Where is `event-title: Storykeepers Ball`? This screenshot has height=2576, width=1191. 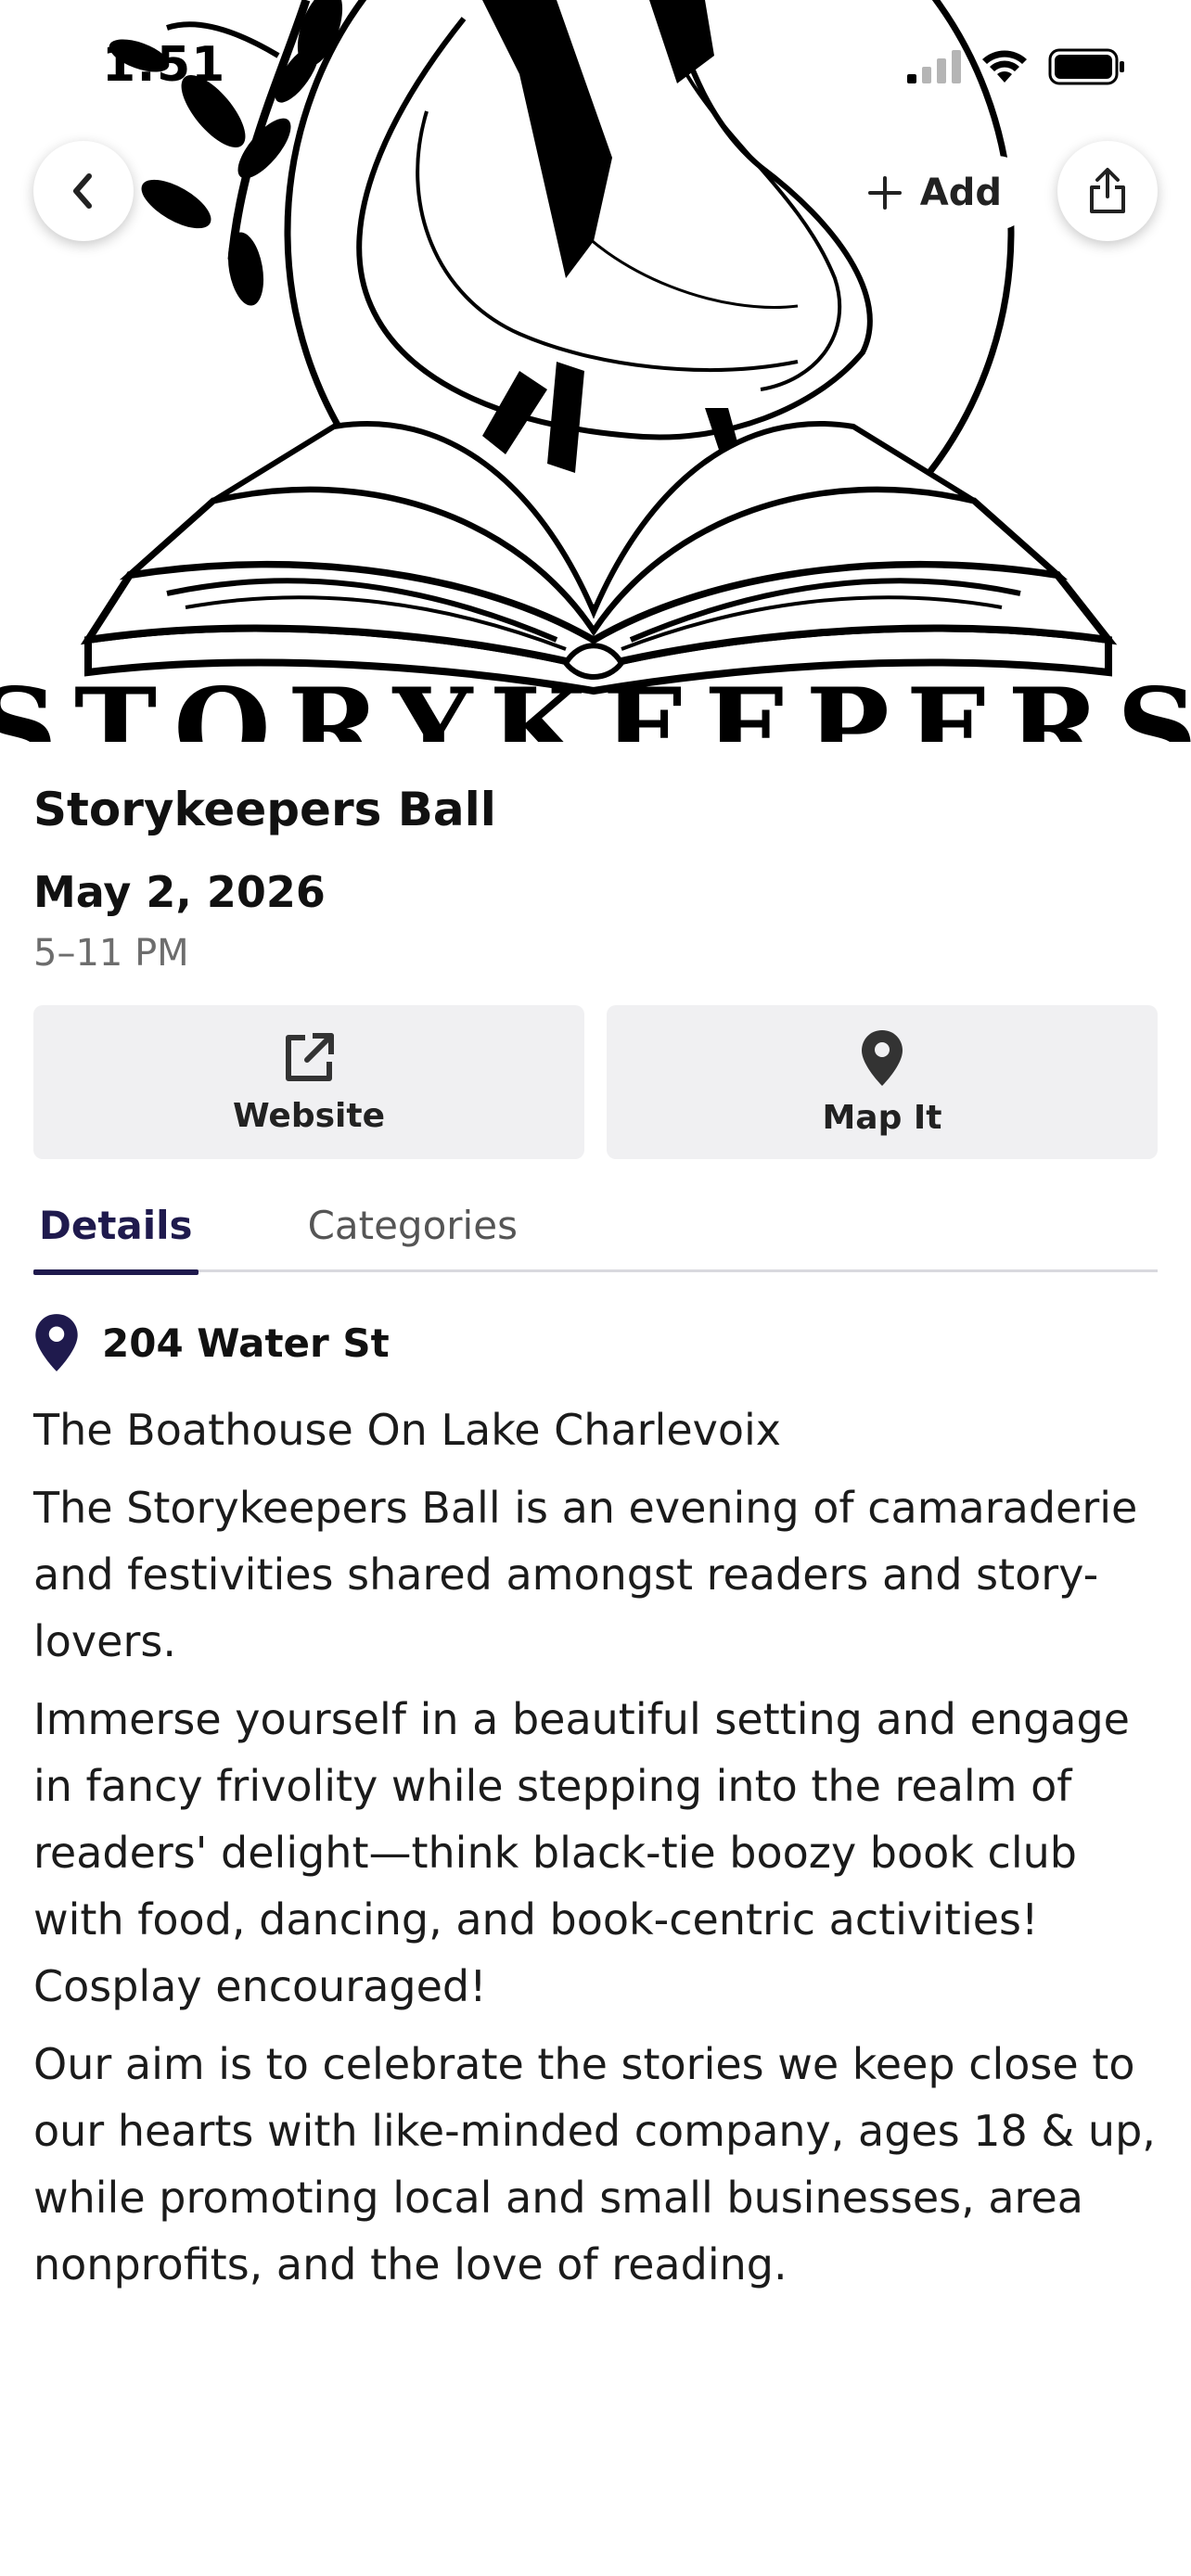
event-title: Storykeepers Ball is located at coordinates (264, 809).